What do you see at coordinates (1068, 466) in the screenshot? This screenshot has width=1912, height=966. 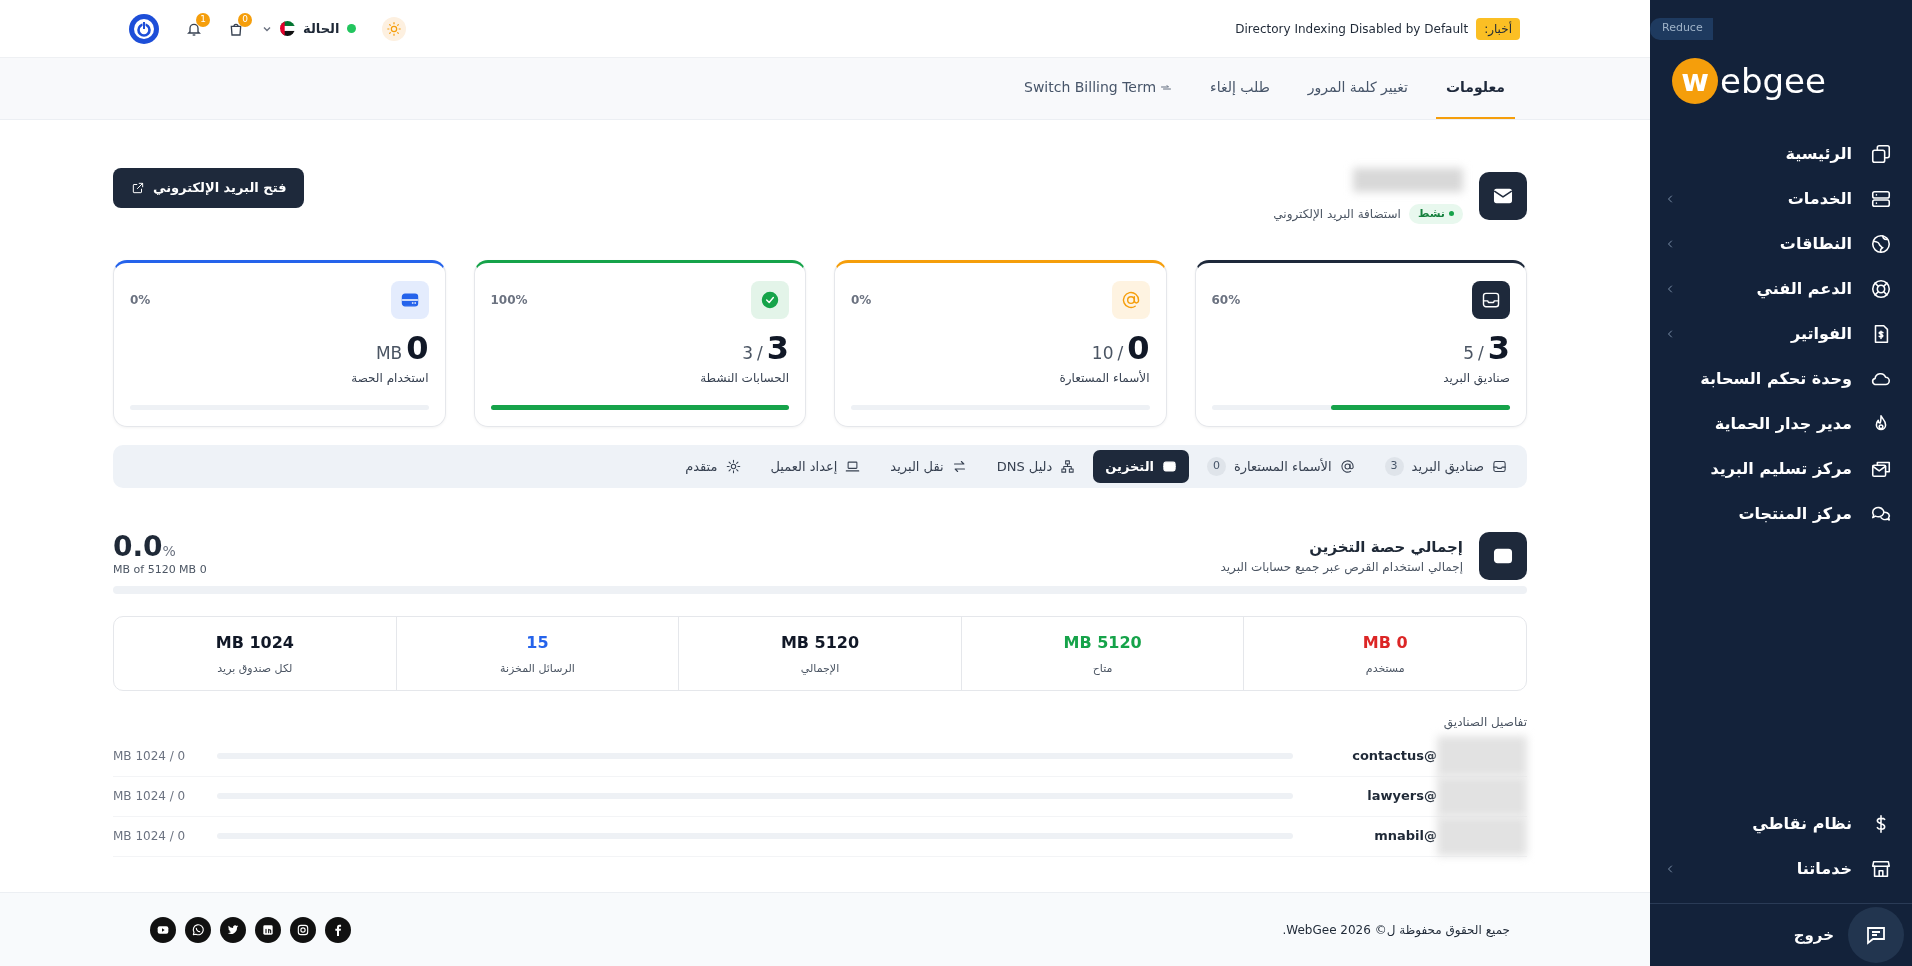 I see `network-icon` at bounding box center [1068, 466].